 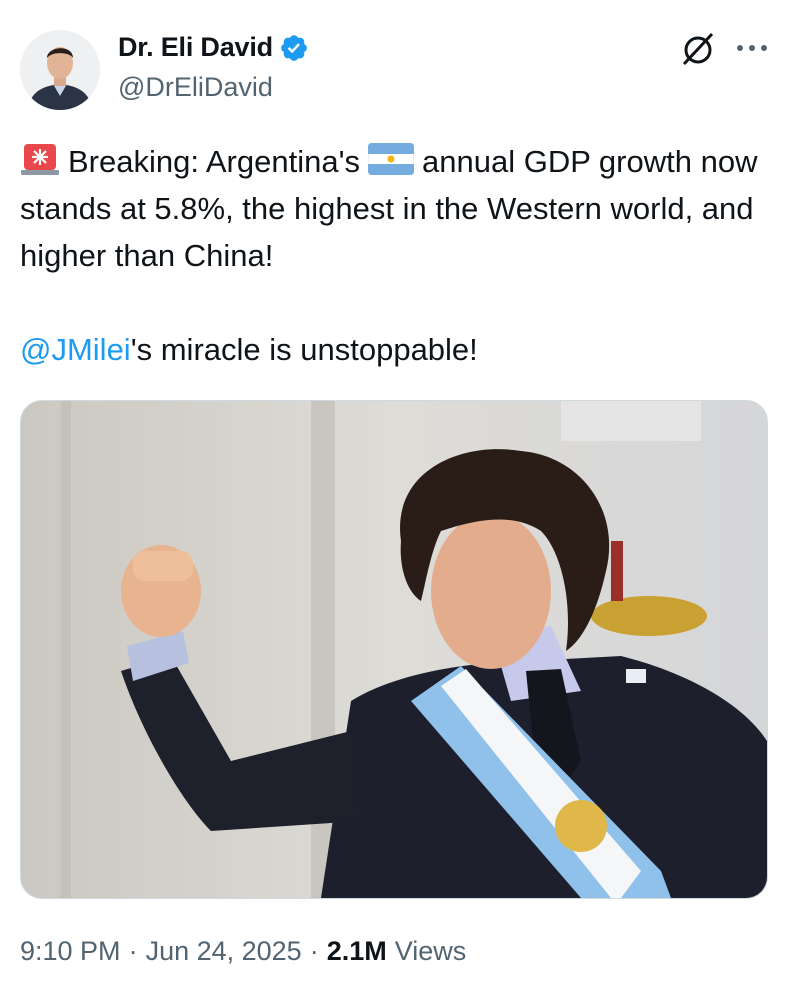 I want to click on more-icon, so click(x=752, y=48).